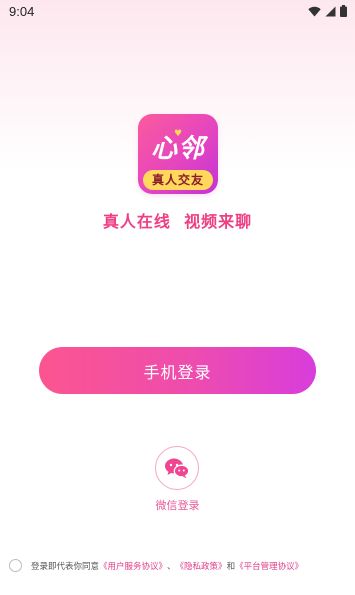  I want to click on agreement-checkbox, so click(15, 565).